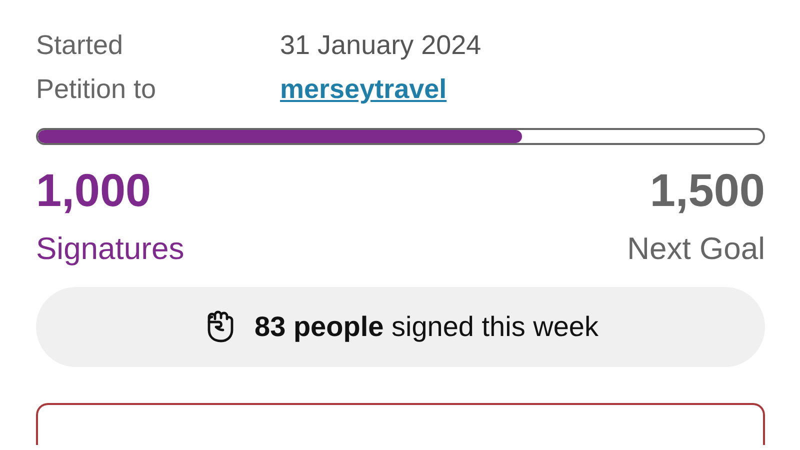 This screenshot has width=800, height=450. Describe the element at coordinates (97, 89) in the screenshot. I see `detail-label: Petition to` at that location.